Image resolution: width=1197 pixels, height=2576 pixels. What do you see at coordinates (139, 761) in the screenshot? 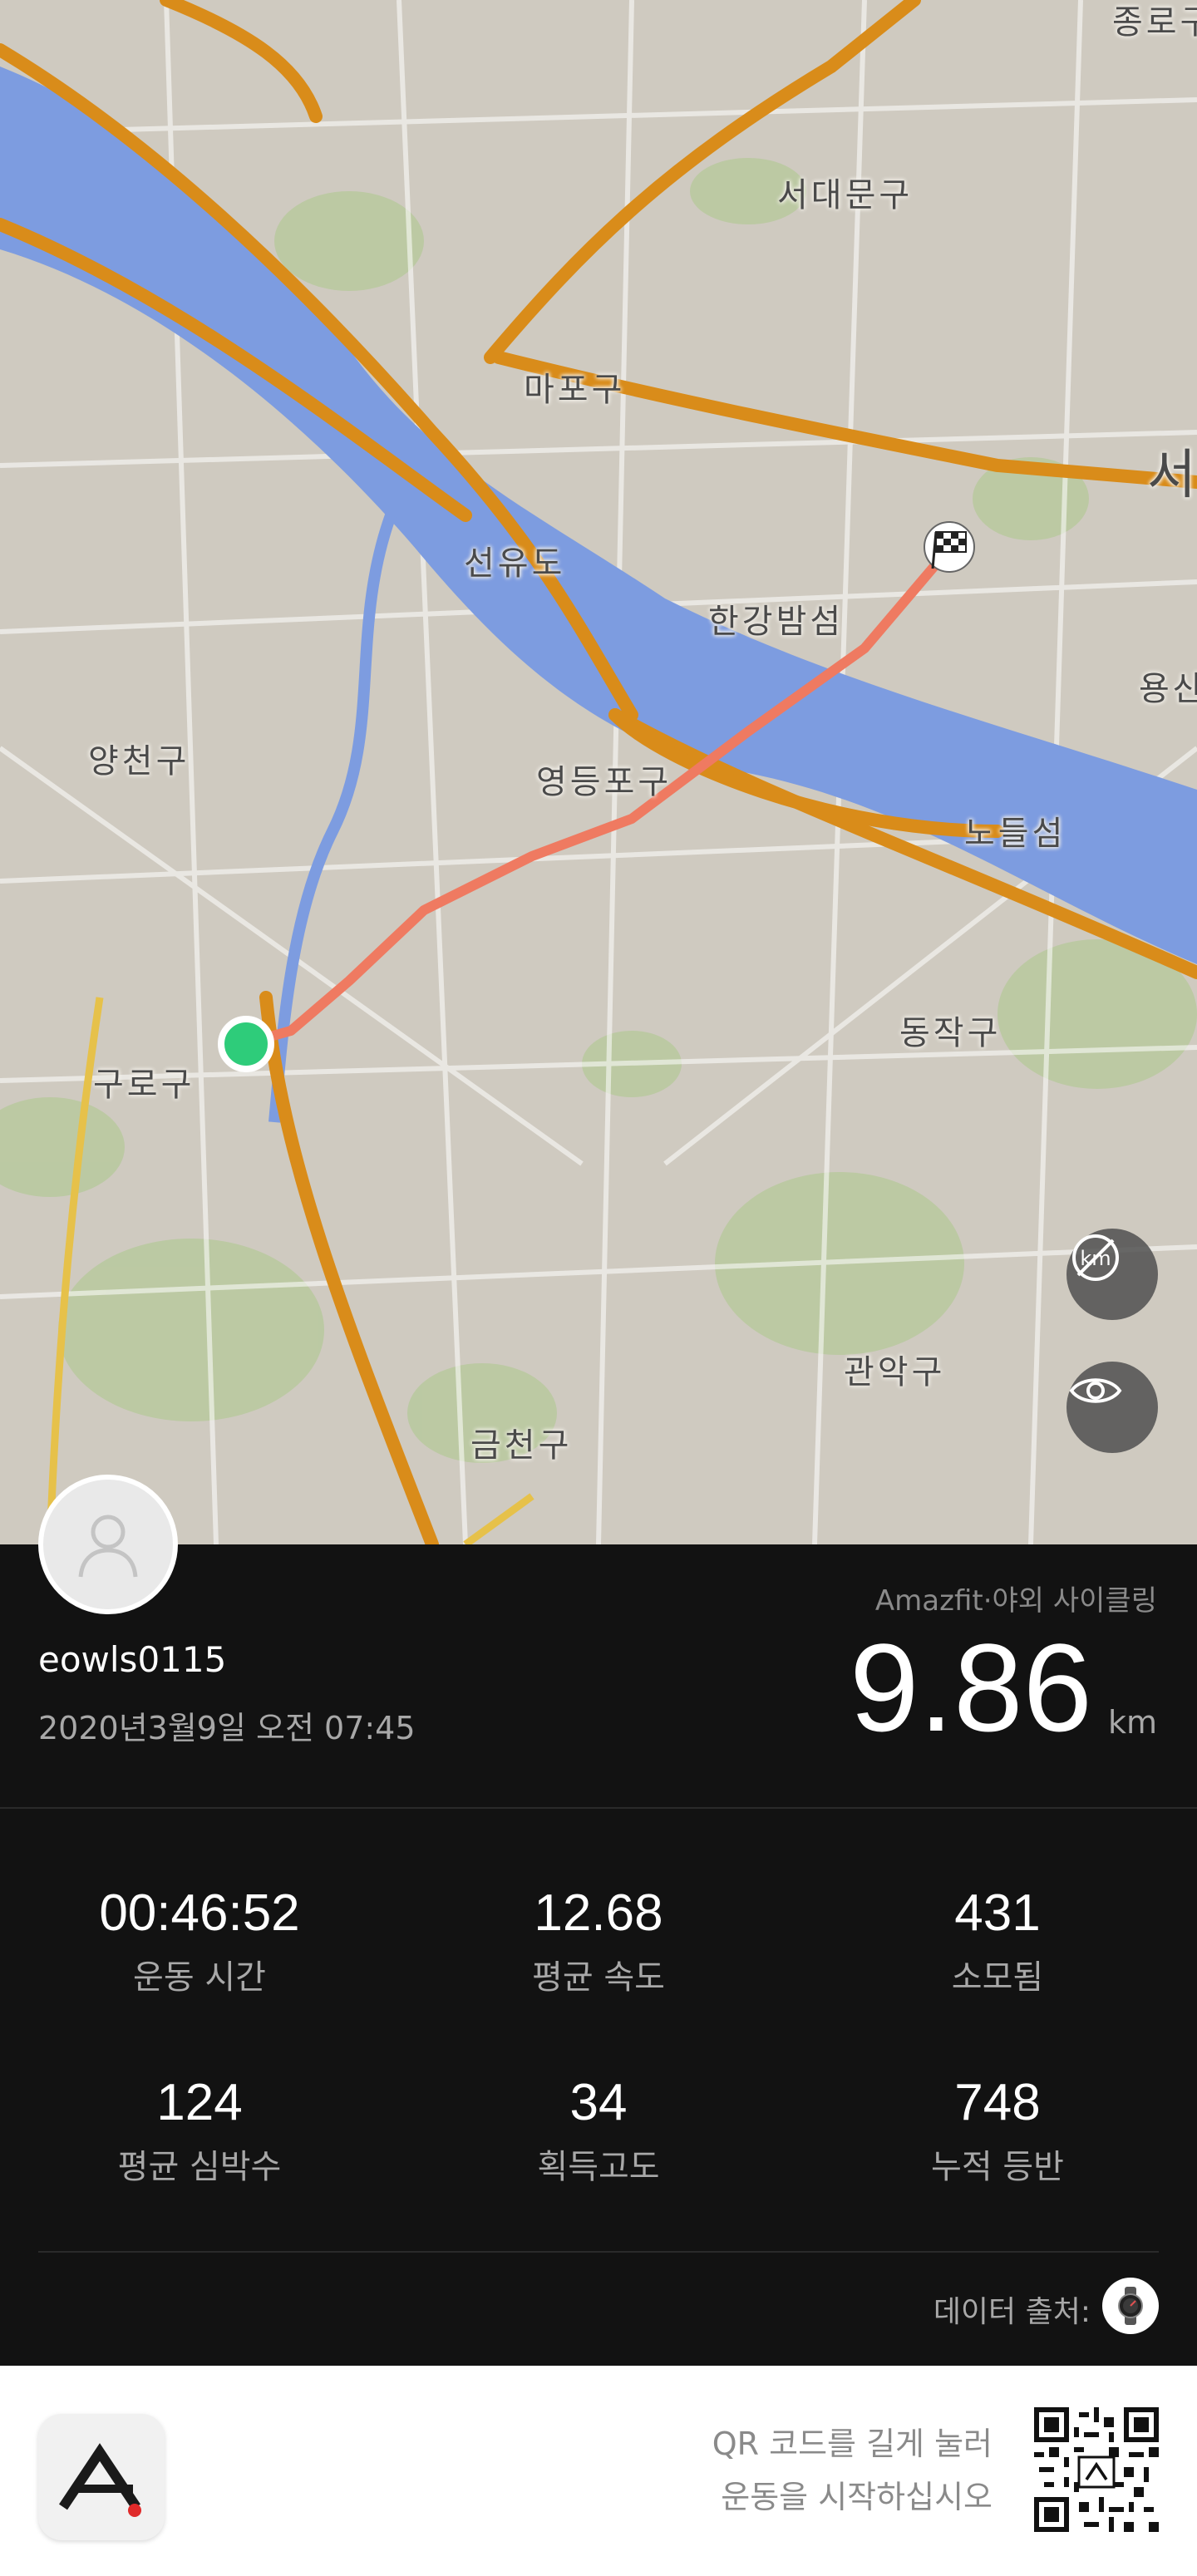
I see `map-label-yangcheon: 양천구` at bounding box center [139, 761].